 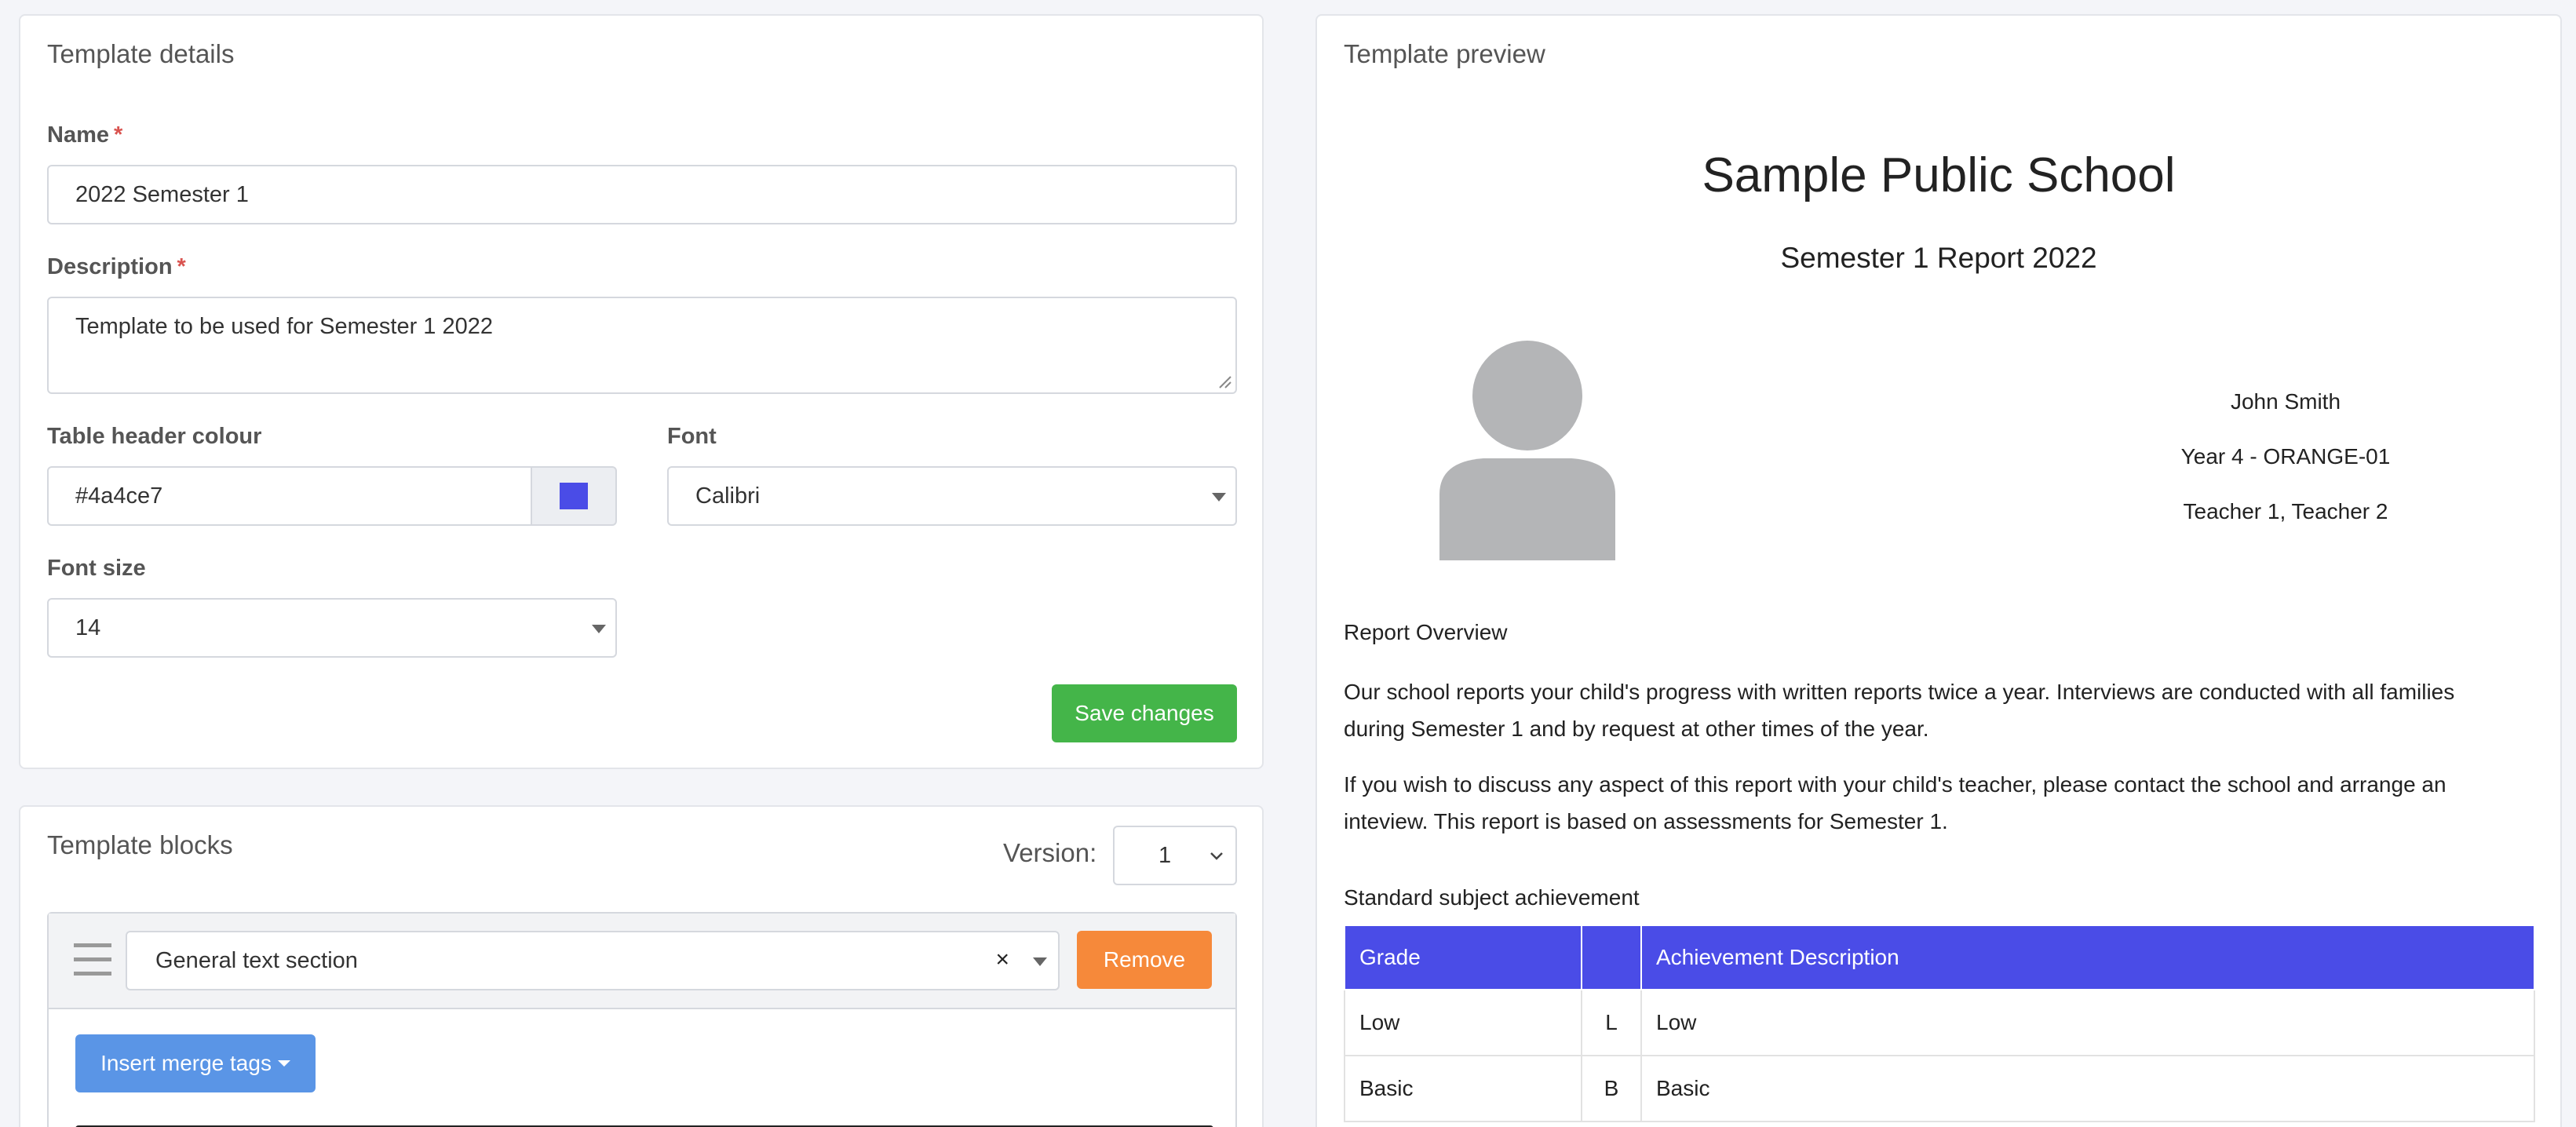 What do you see at coordinates (1463, 957) in the screenshot?
I see `column-header: Grade` at bounding box center [1463, 957].